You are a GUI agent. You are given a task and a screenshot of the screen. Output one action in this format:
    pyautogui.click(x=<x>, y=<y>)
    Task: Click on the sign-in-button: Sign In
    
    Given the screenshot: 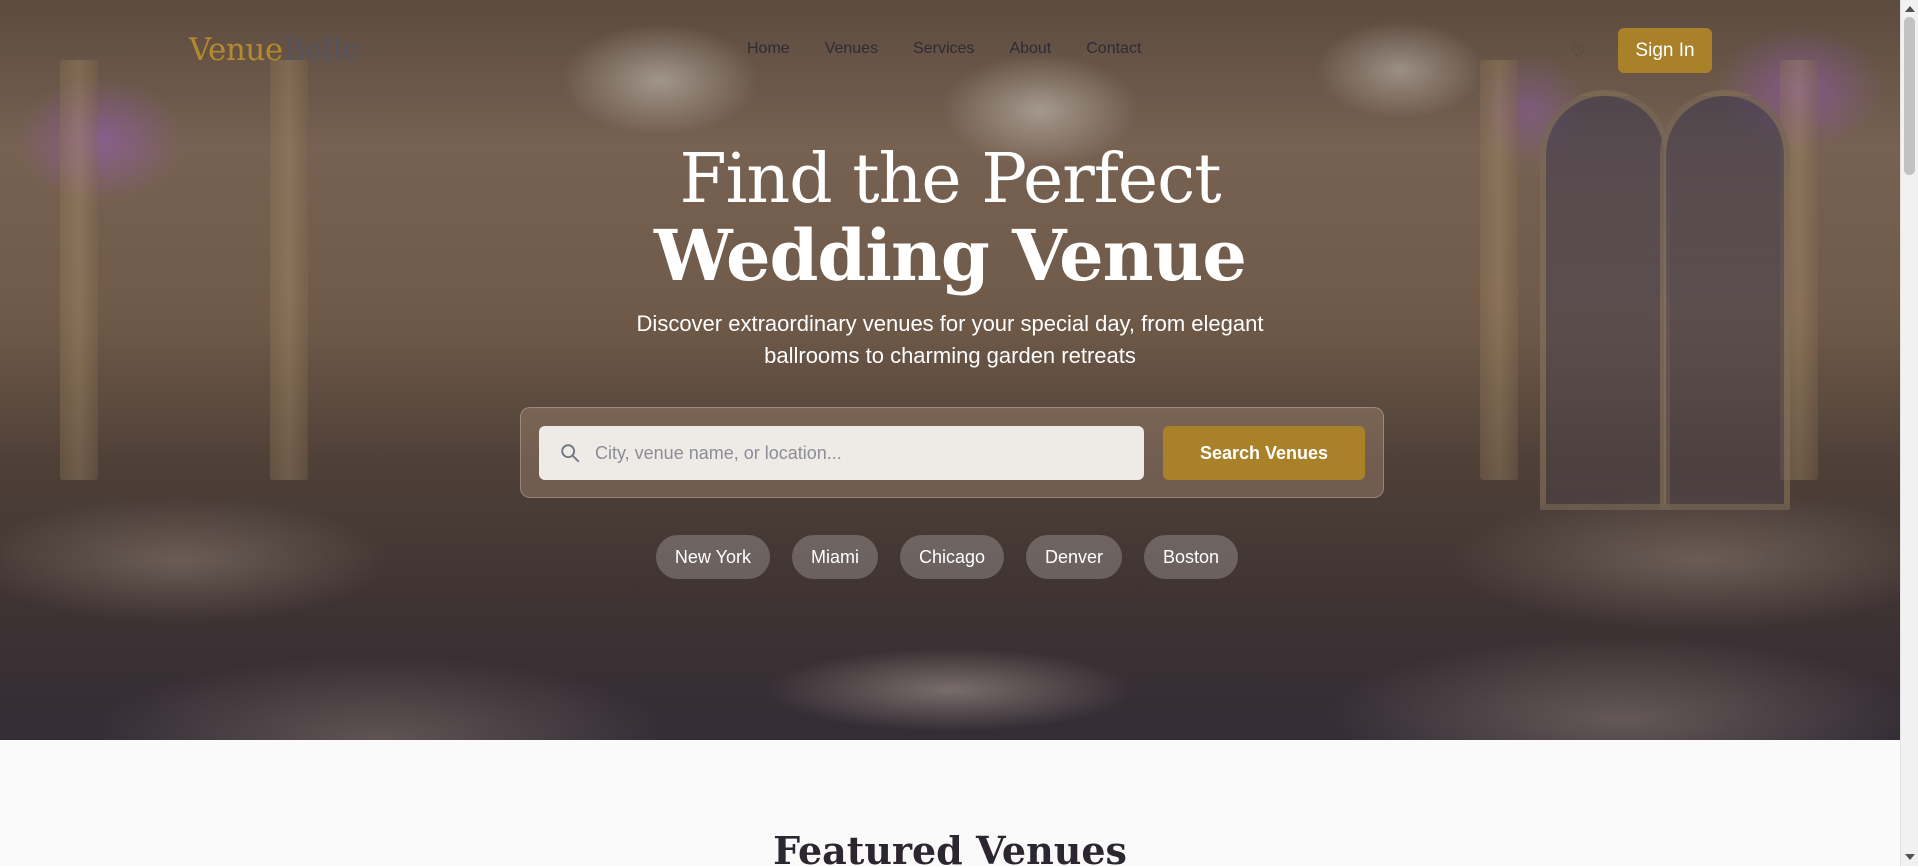 What is the action you would take?
    pyautogui.click(x=1665, y=50)
    